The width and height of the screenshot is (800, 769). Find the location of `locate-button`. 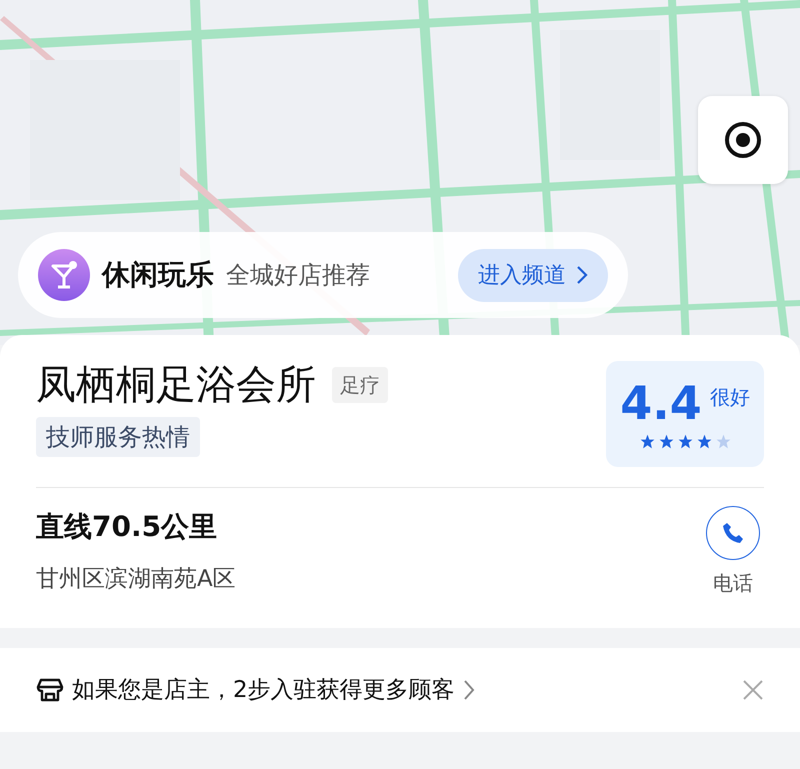

locate-button is located at coordinates (743, 140).